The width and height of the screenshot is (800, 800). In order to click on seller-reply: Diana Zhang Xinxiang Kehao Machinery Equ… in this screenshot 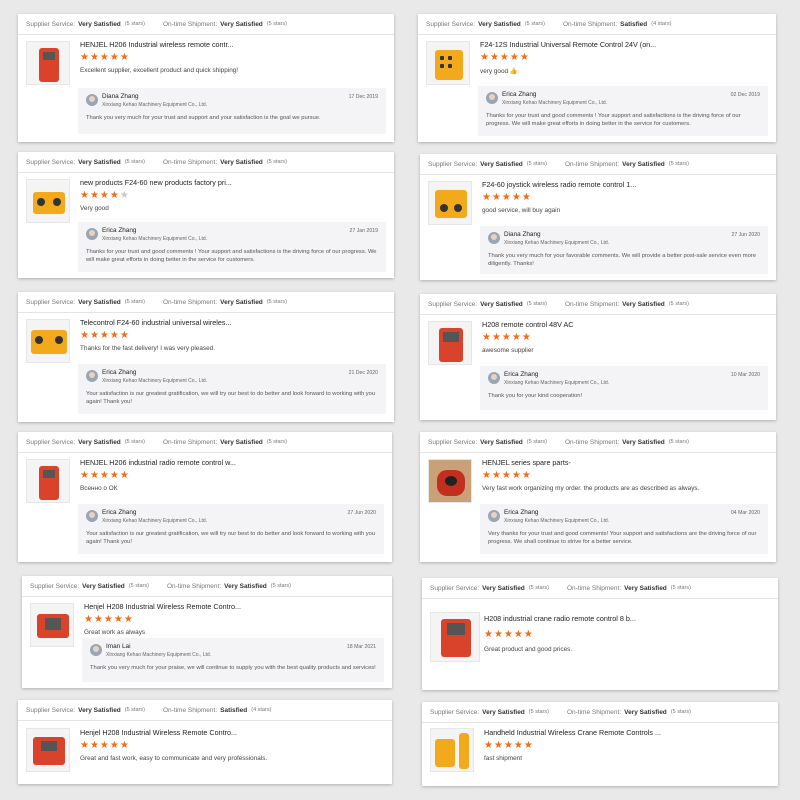, I will do `click(624, 250)`.